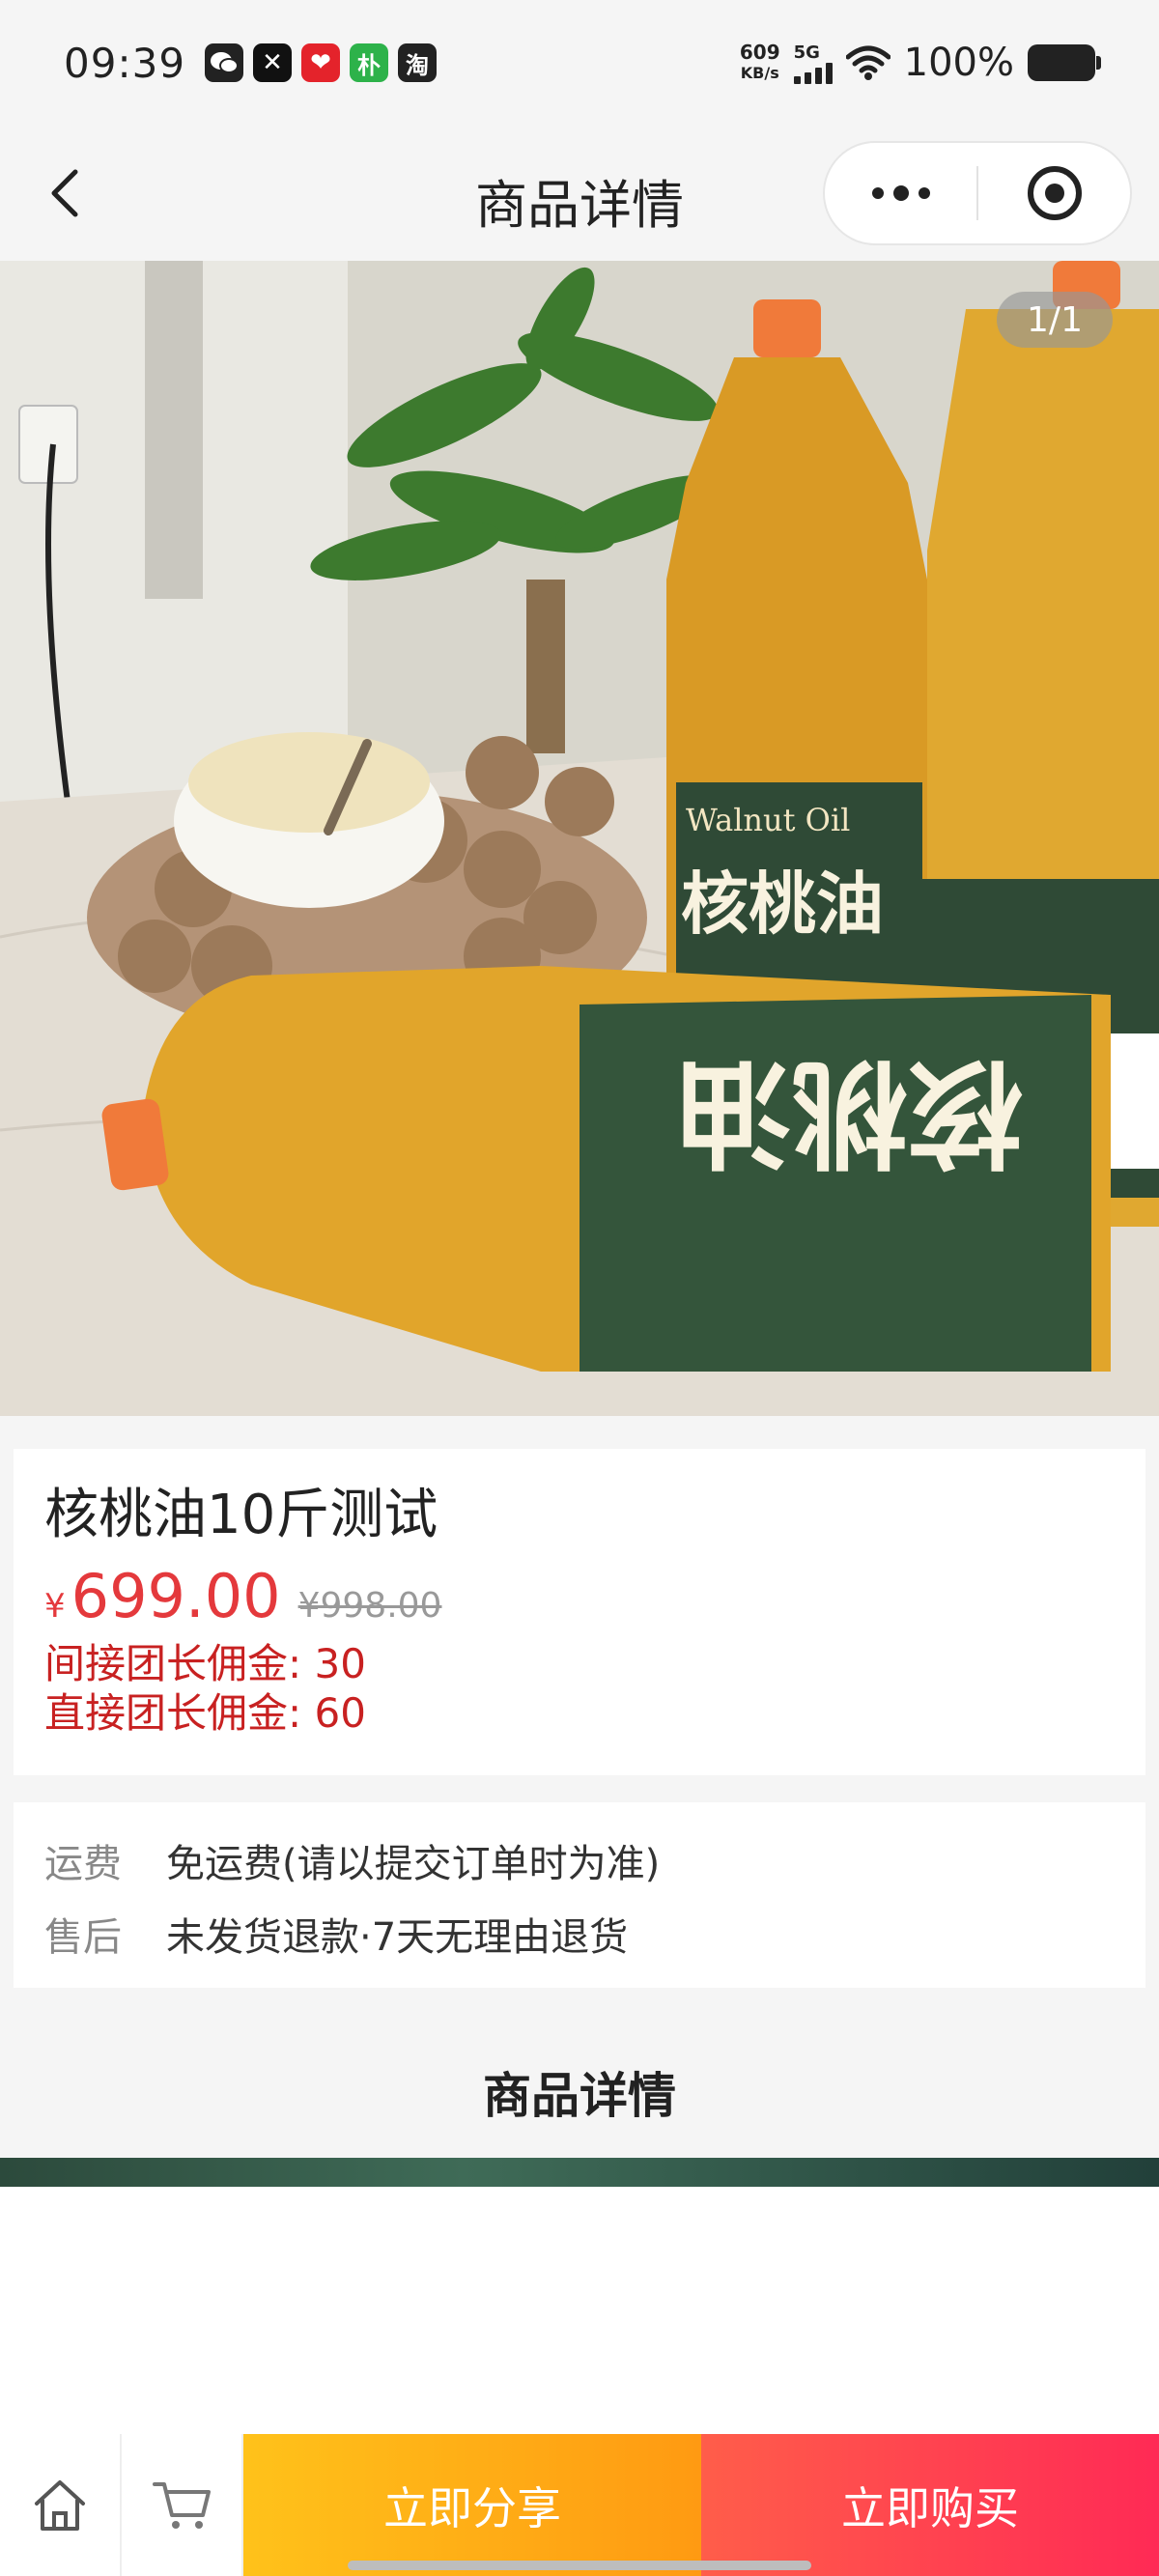  What do you see at coordinates (55, 1606) in the screenshot?
I see `currency-symbol: ¥` at bounding box center [55, 1606].